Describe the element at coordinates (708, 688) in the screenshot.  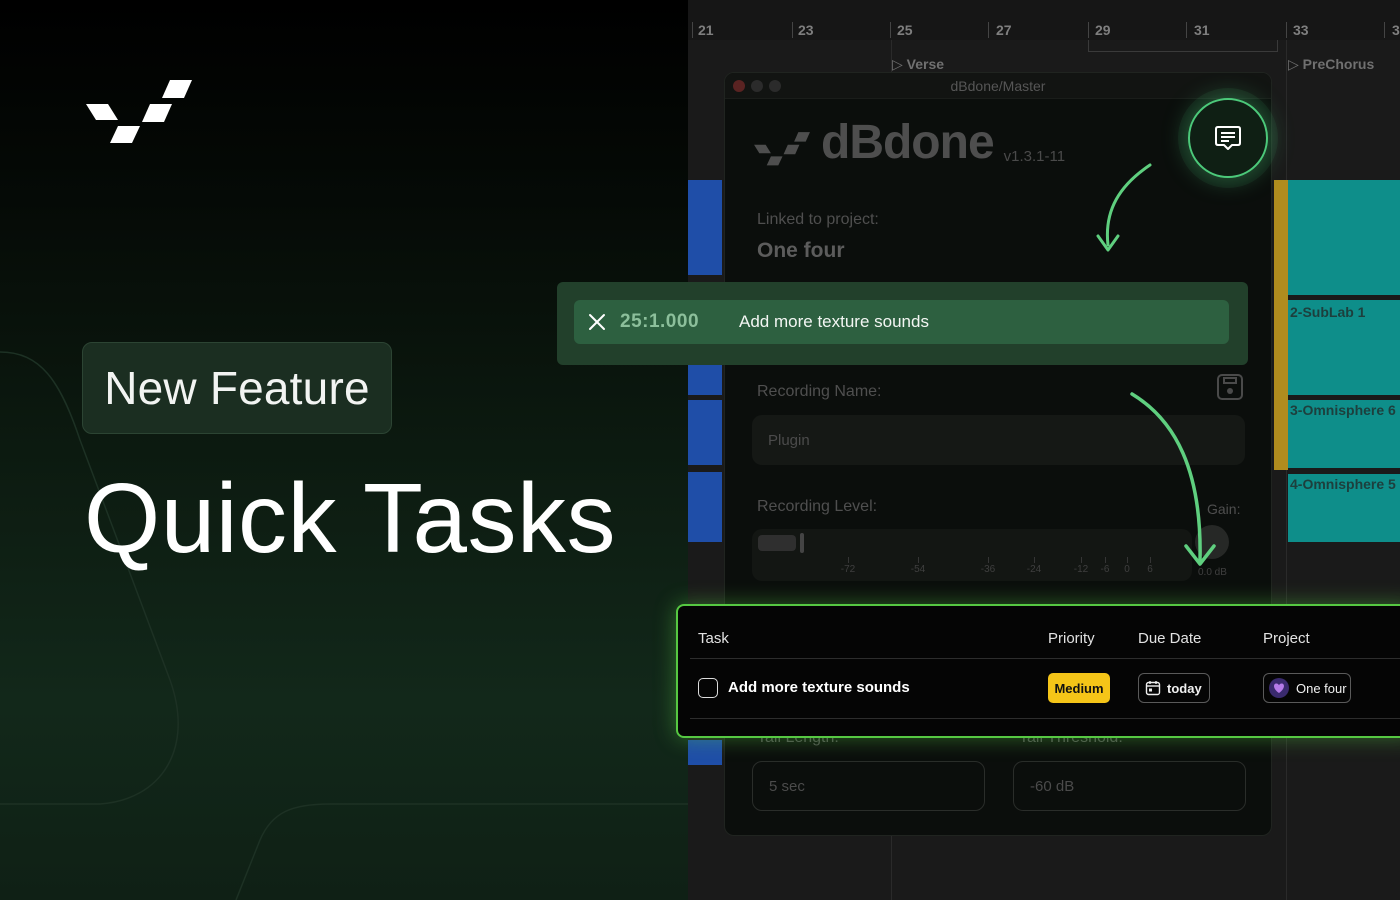
I see `task-checkbox` at that location.